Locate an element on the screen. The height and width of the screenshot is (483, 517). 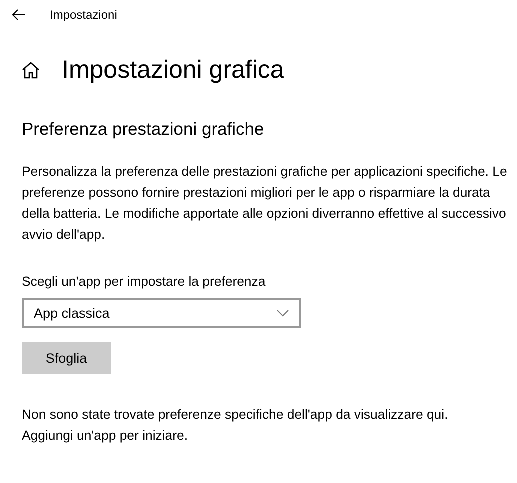
back-icon is located at coordinates (19, 15).